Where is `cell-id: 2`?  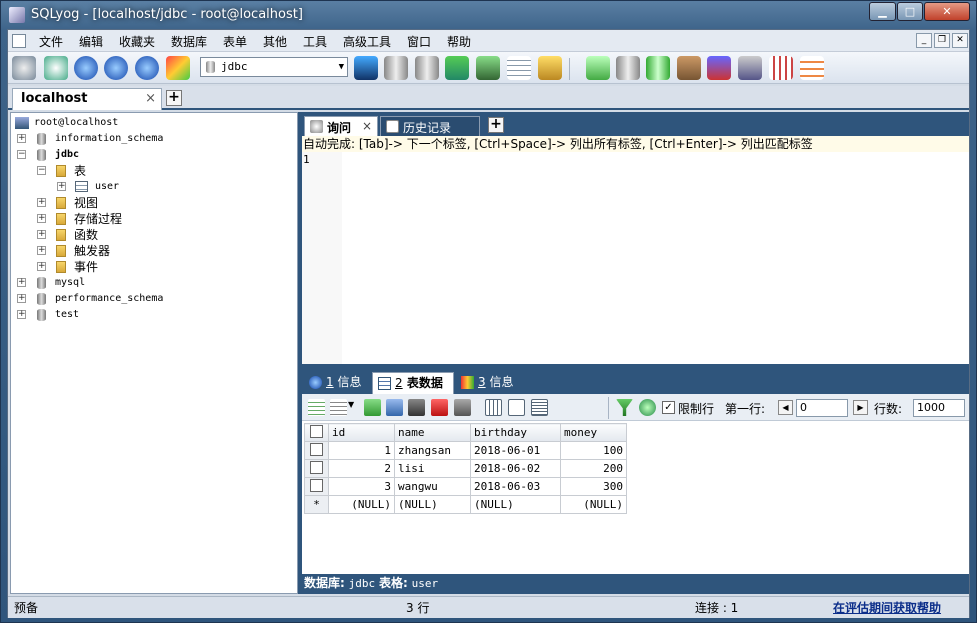 cell-id: 2 is located at coordinates (361, 468).